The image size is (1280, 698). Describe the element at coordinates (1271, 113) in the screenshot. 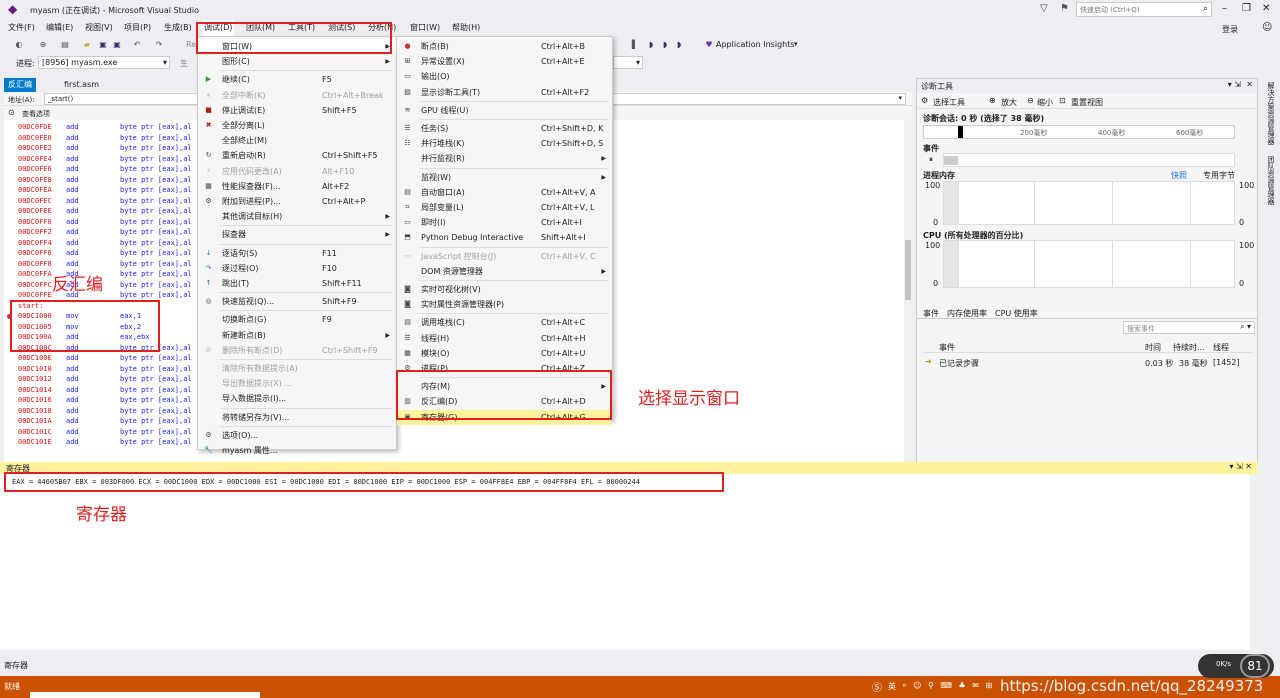

I see `tab-solution-explorer: 解决方案资源管理器` at that location.